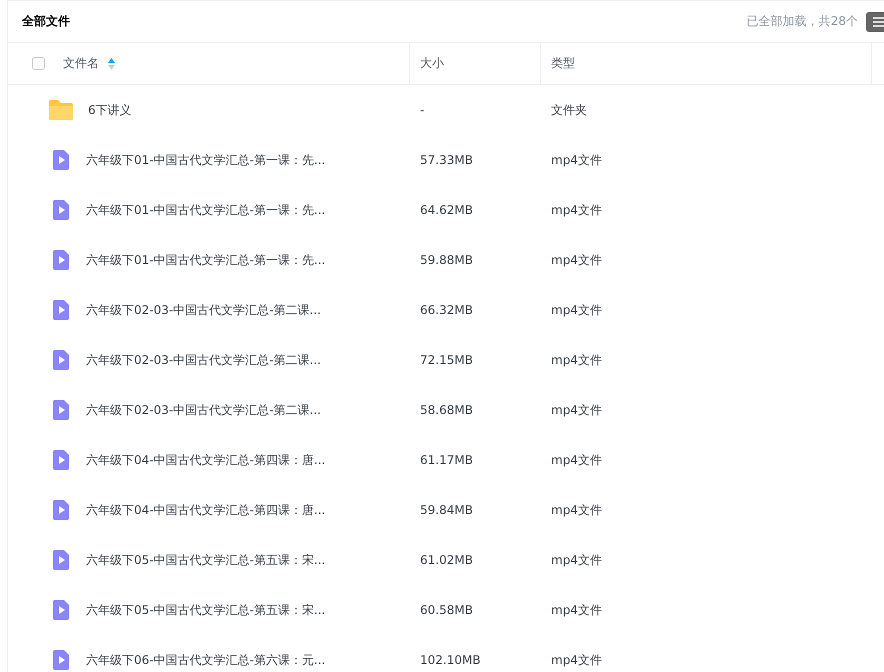 Image resolution: width=884 pixels, height=672 pixels. I want to click on file-size: 66.32MB, so click(446, 310).